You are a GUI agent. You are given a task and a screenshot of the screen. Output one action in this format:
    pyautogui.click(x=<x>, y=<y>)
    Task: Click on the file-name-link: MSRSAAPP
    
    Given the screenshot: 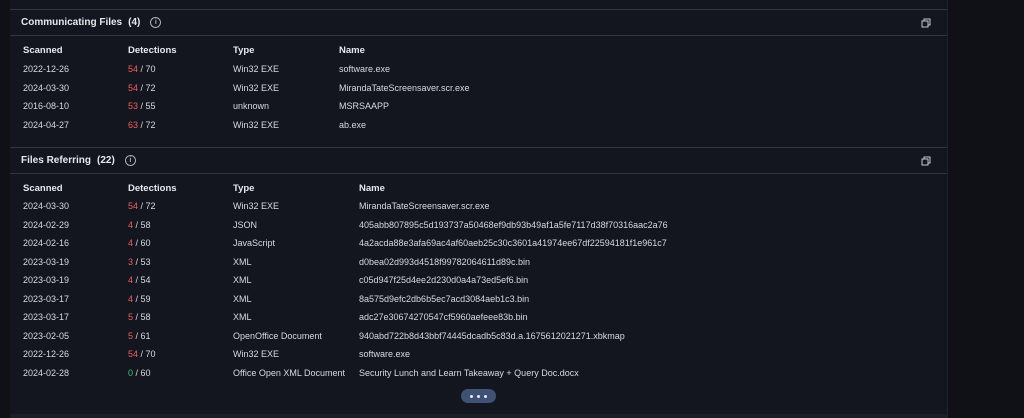 What is the action you would take?
    pyautogui.click(x=364, y=106)
    